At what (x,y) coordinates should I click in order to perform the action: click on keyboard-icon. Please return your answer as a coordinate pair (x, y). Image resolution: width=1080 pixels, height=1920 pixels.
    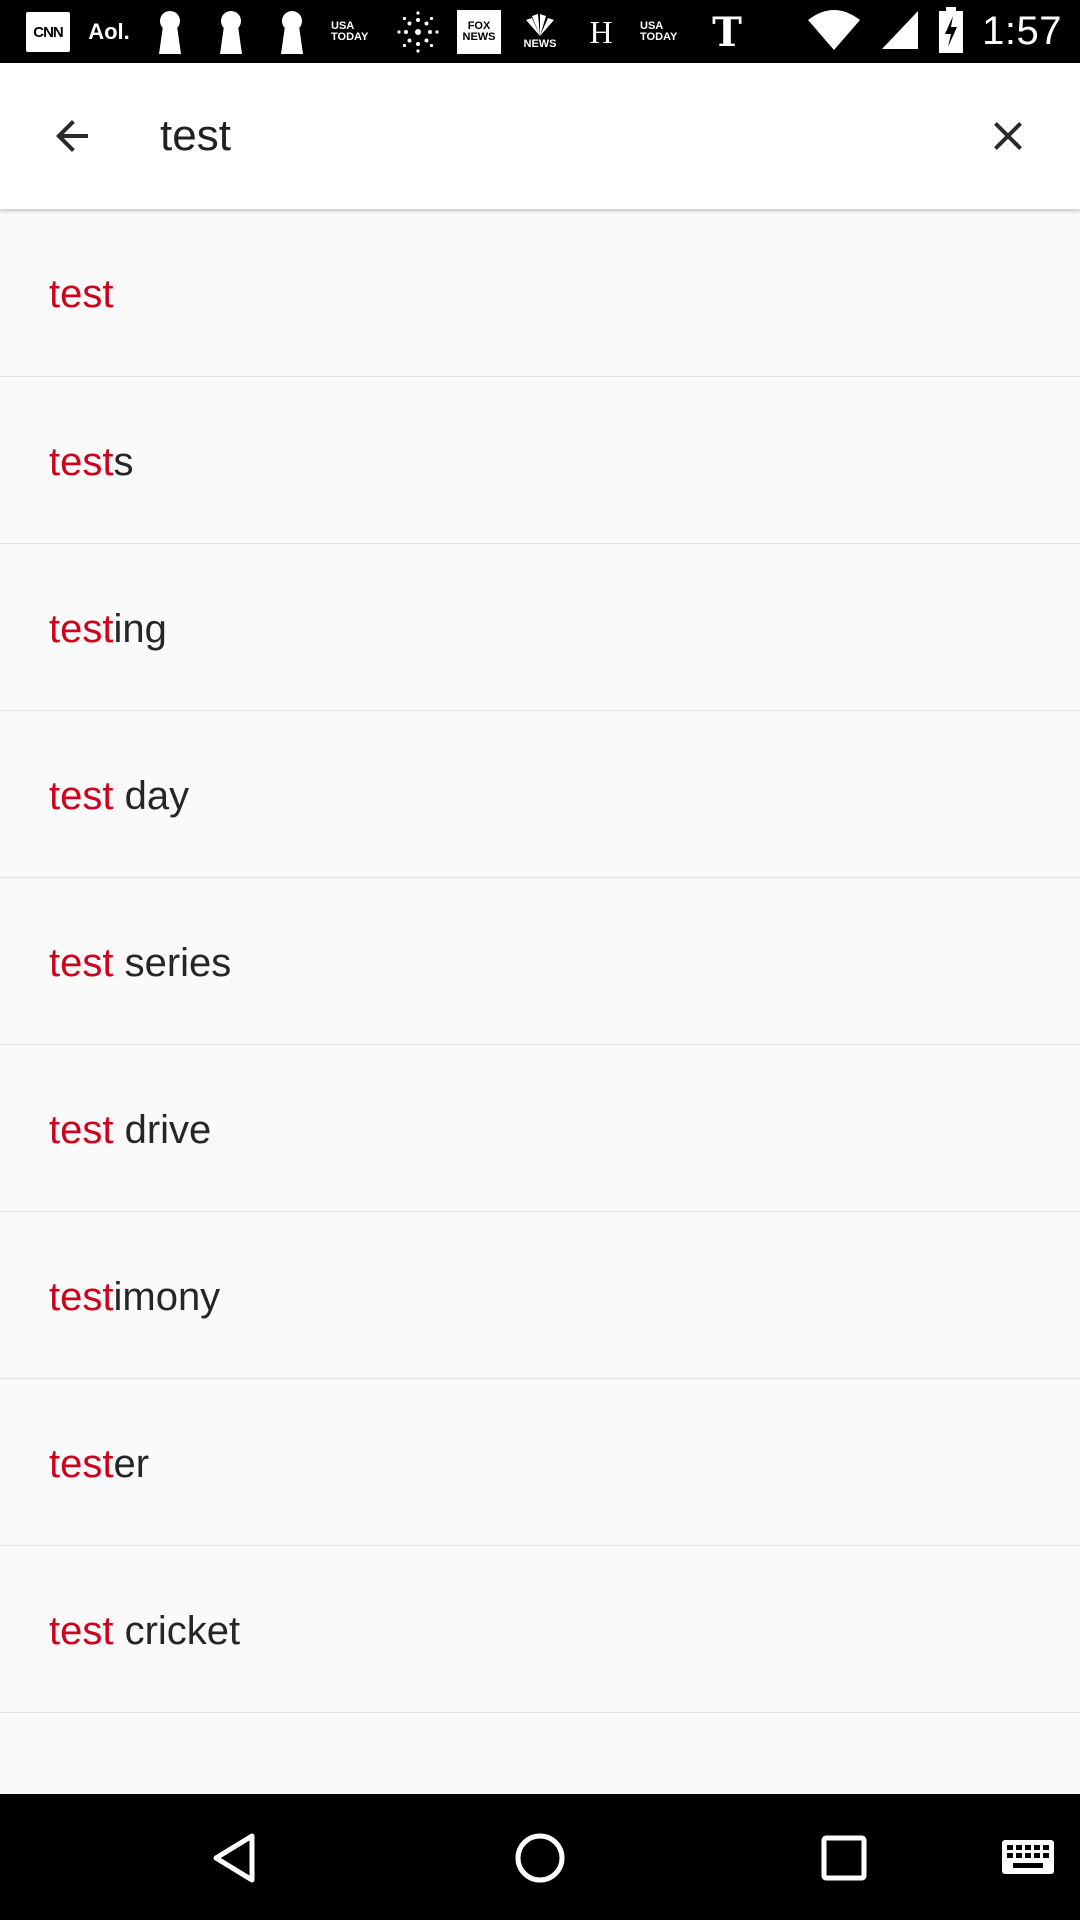
    Looking at the image, I should click on (1028, 1857).